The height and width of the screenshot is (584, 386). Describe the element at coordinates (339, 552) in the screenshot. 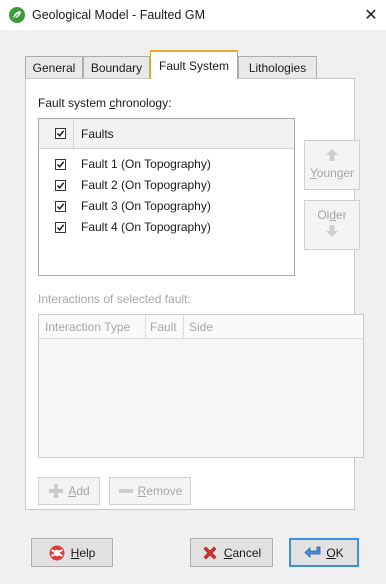

I see `label-part: K` at that location.